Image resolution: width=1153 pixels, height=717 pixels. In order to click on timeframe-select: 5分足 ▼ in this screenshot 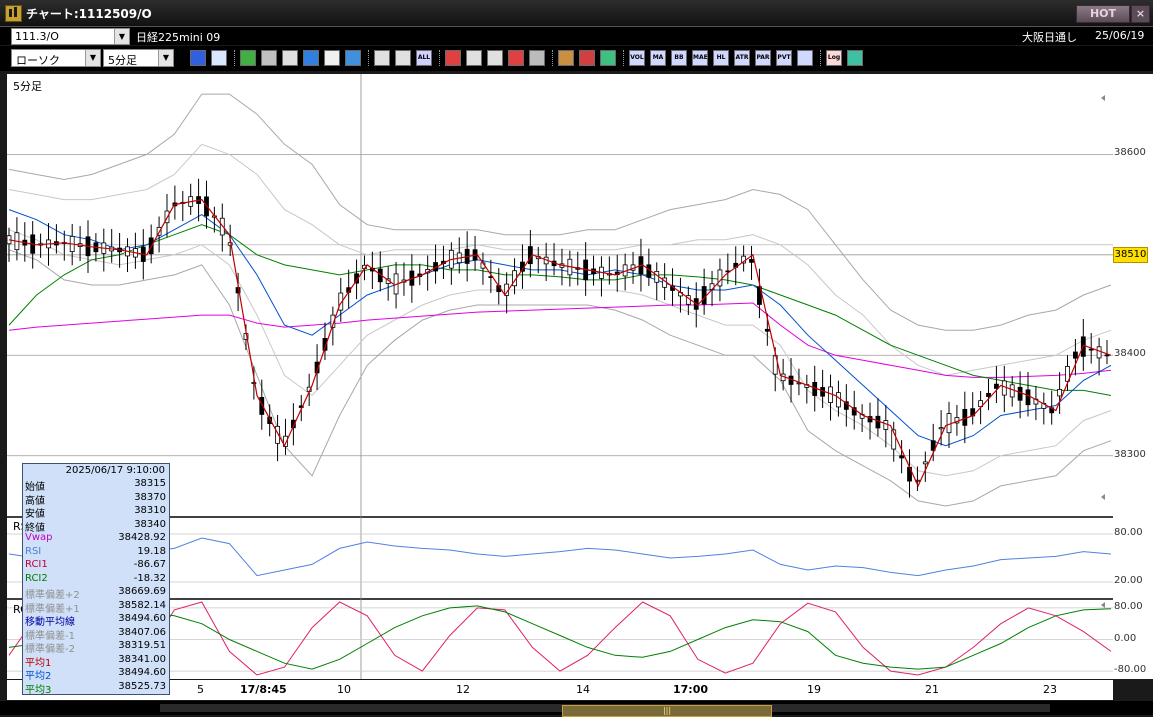, I will do `click(138, 58)`.